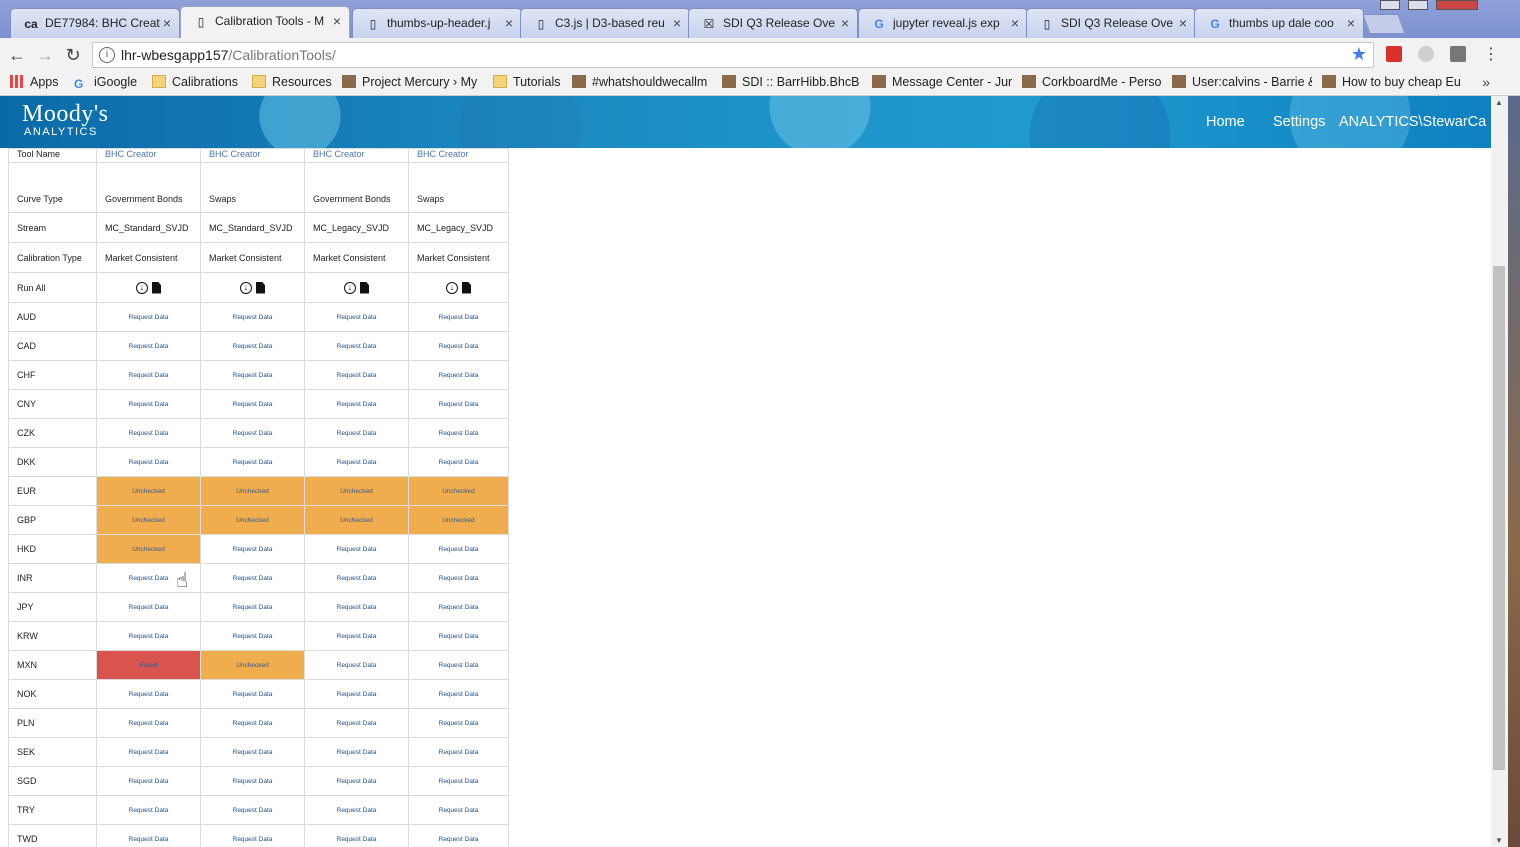  Describe the element at coordinates (1225, 122) in the screenshot. I see `nav-home-link: Home` at that location.